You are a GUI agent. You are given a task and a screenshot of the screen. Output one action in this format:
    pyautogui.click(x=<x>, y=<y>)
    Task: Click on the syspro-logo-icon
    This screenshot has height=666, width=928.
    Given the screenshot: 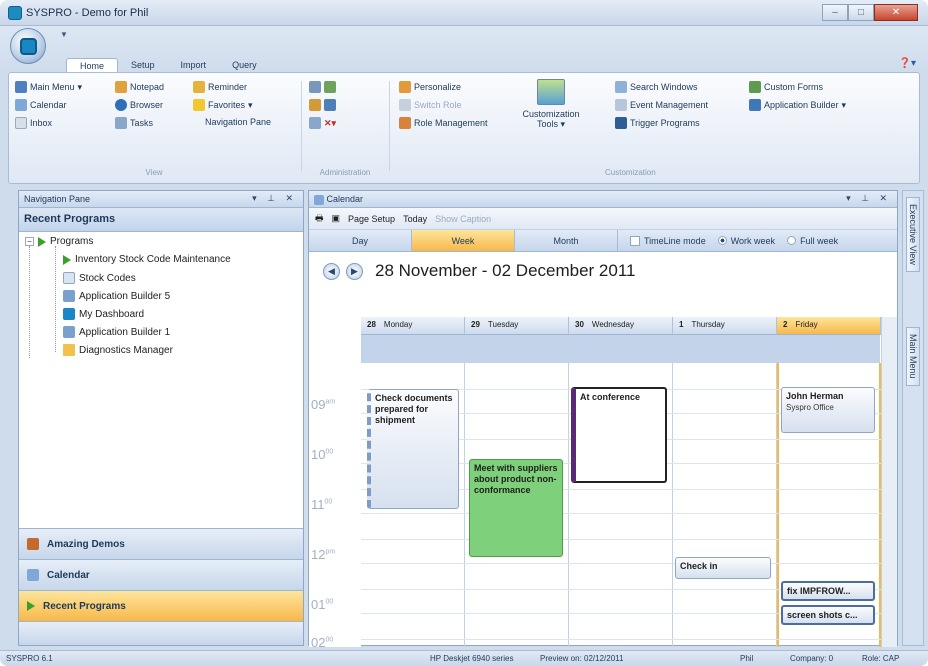 What is the action you would take?
    pyautogui.click(x=28, y=46)
    